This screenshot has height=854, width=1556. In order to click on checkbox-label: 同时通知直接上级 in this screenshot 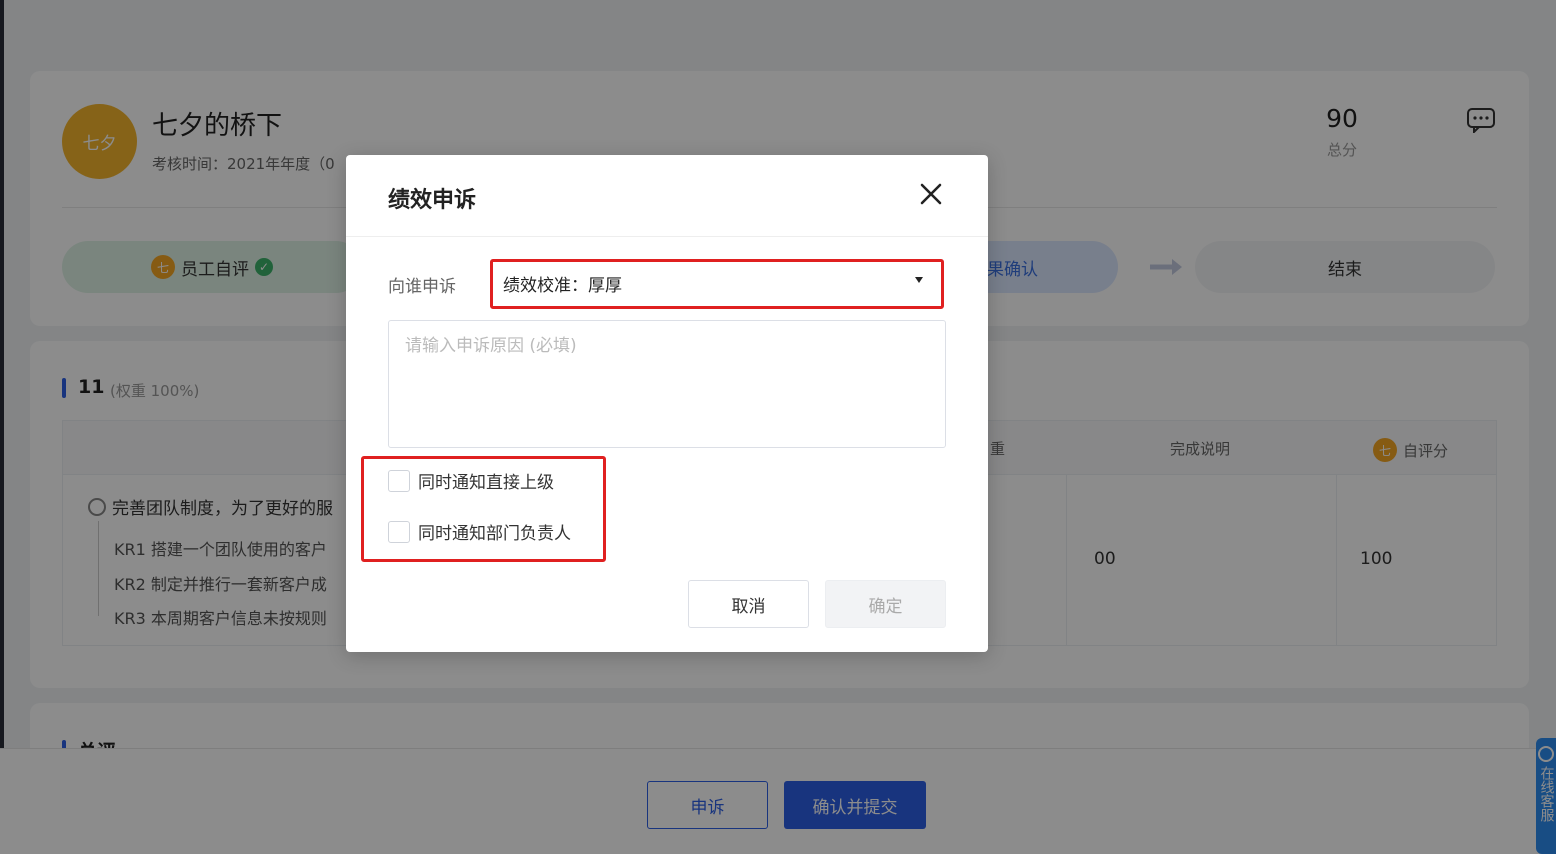, I will do `click(486, 483)`.